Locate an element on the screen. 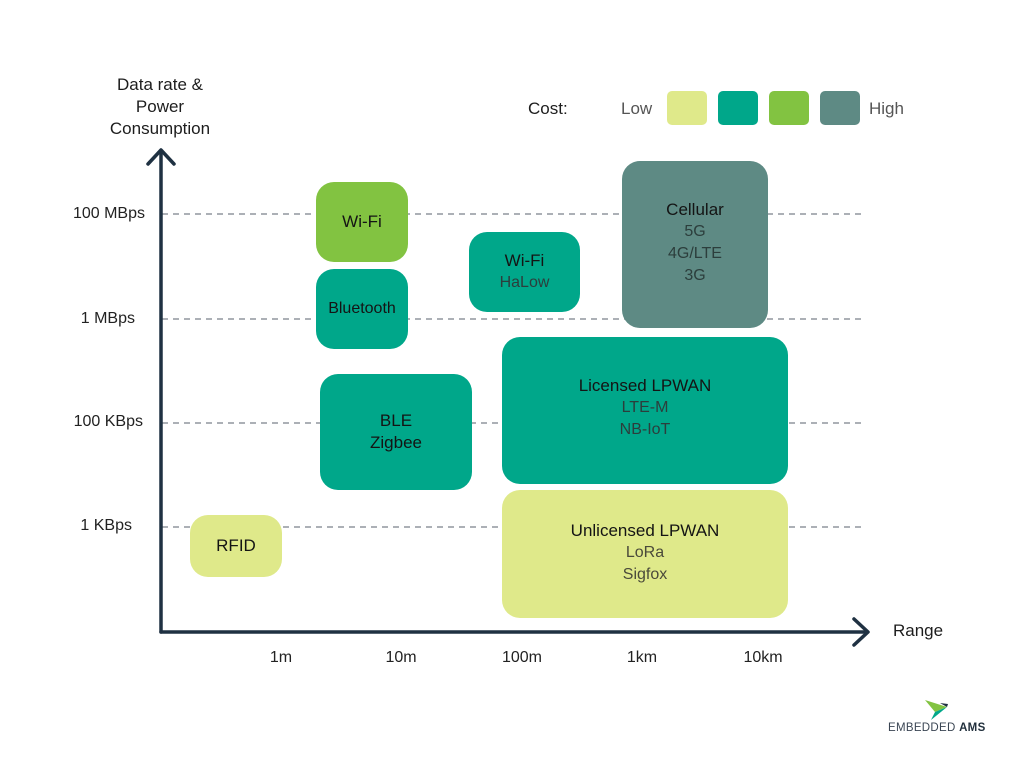 The width and height of the screenshot is (1024, 762). tech-box-bluetooth: Bluetooth is located at coordinates (362, 309).